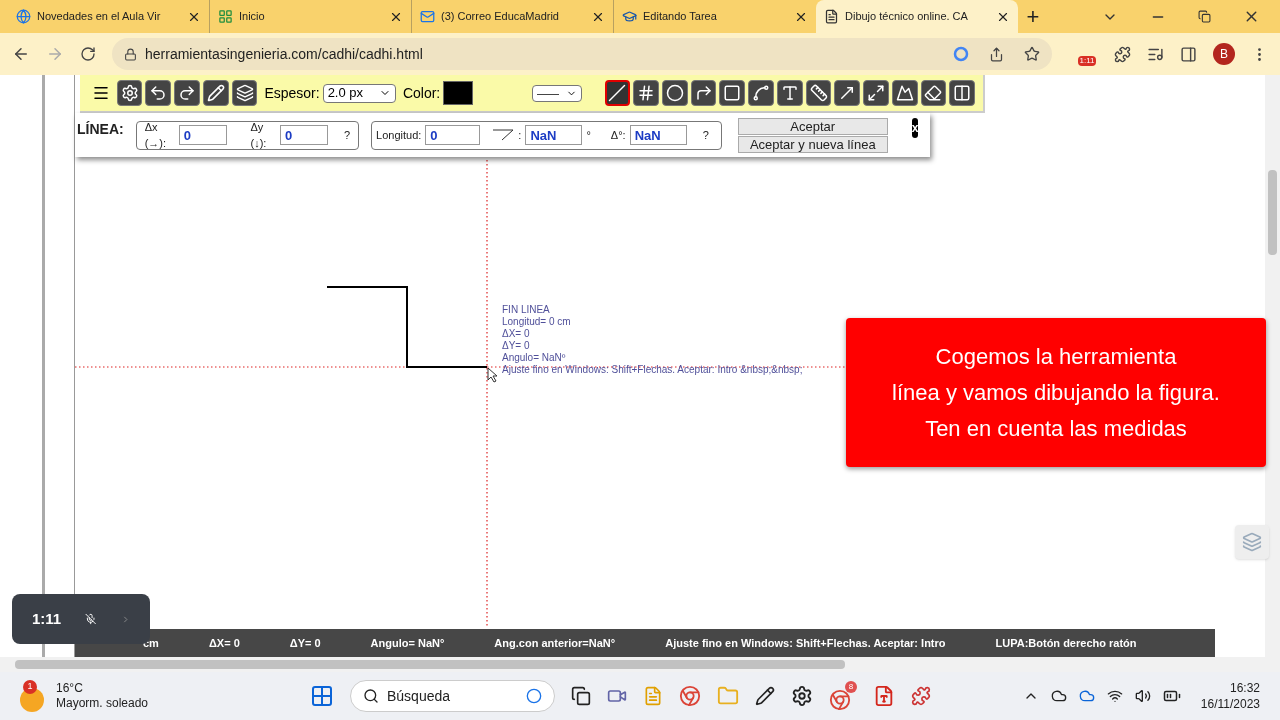 This screenshot has height=720, width=1280. I want to click on layers-tool, so click(244, 93).